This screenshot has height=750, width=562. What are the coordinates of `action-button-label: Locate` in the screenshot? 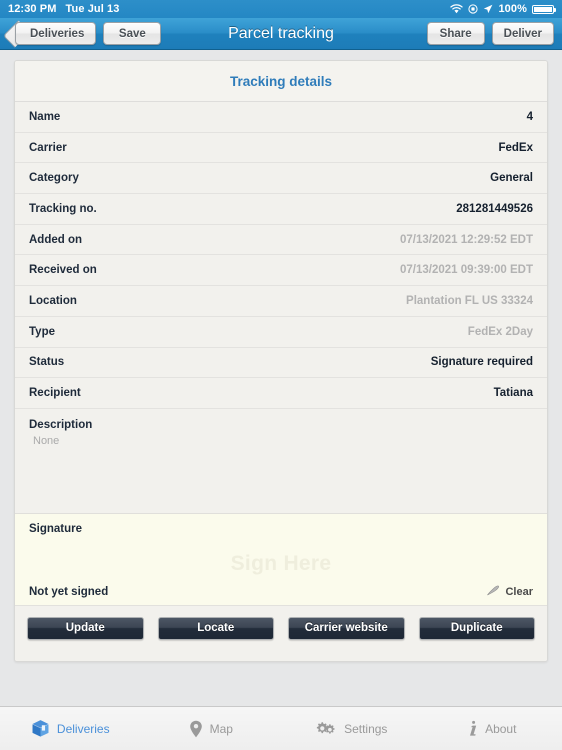 It's located at (216, 628).